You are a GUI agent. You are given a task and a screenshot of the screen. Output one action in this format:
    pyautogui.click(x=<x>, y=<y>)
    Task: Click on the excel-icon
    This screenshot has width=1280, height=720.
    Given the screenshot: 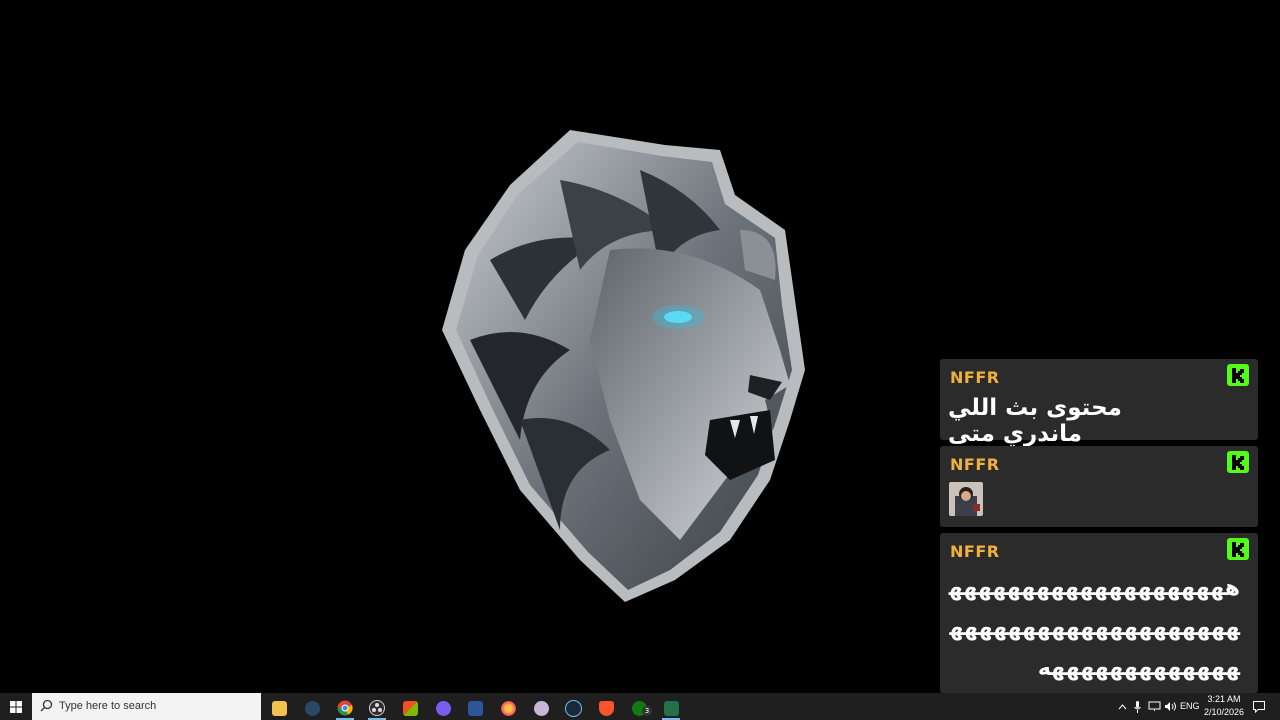 What is the action you would take?
    pyautogui.click(x=671, y=708)
    